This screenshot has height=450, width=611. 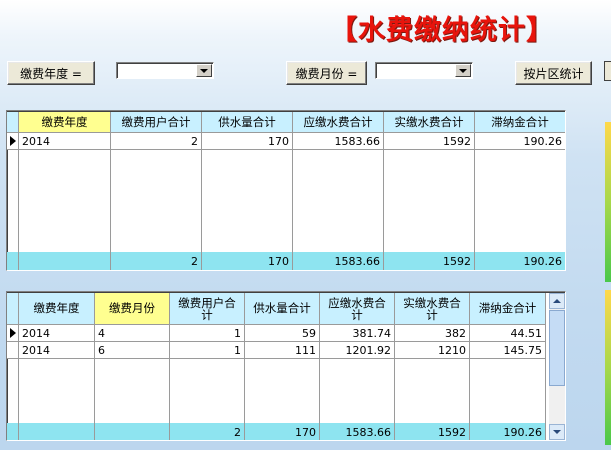 What do you see at coordinates (326, 73) in the screenshot?
I see `month-filter-button: 缴费月份 =` at bounding box center [326, 73].